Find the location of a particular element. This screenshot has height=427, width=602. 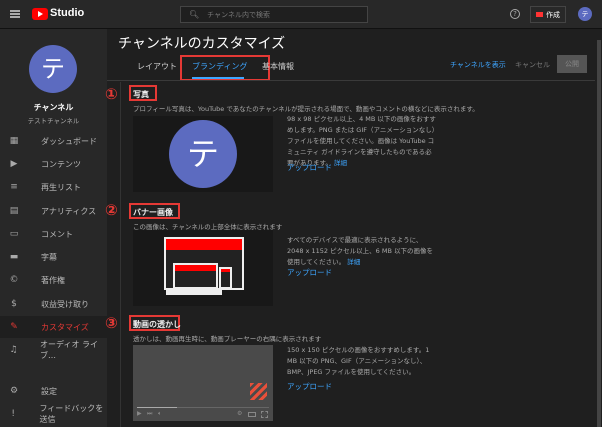

menu-icon is located at coordinates (15, 14).